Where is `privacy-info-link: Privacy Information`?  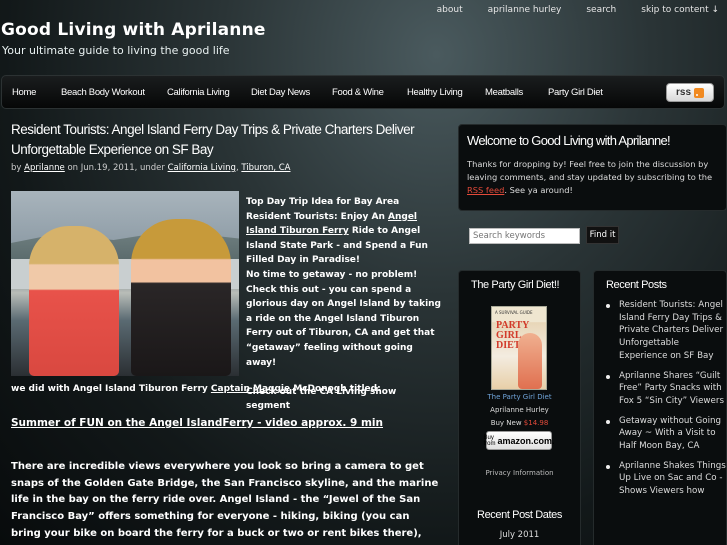 privacy-info-link: Privacy Information is located at coordinates (519, 473).